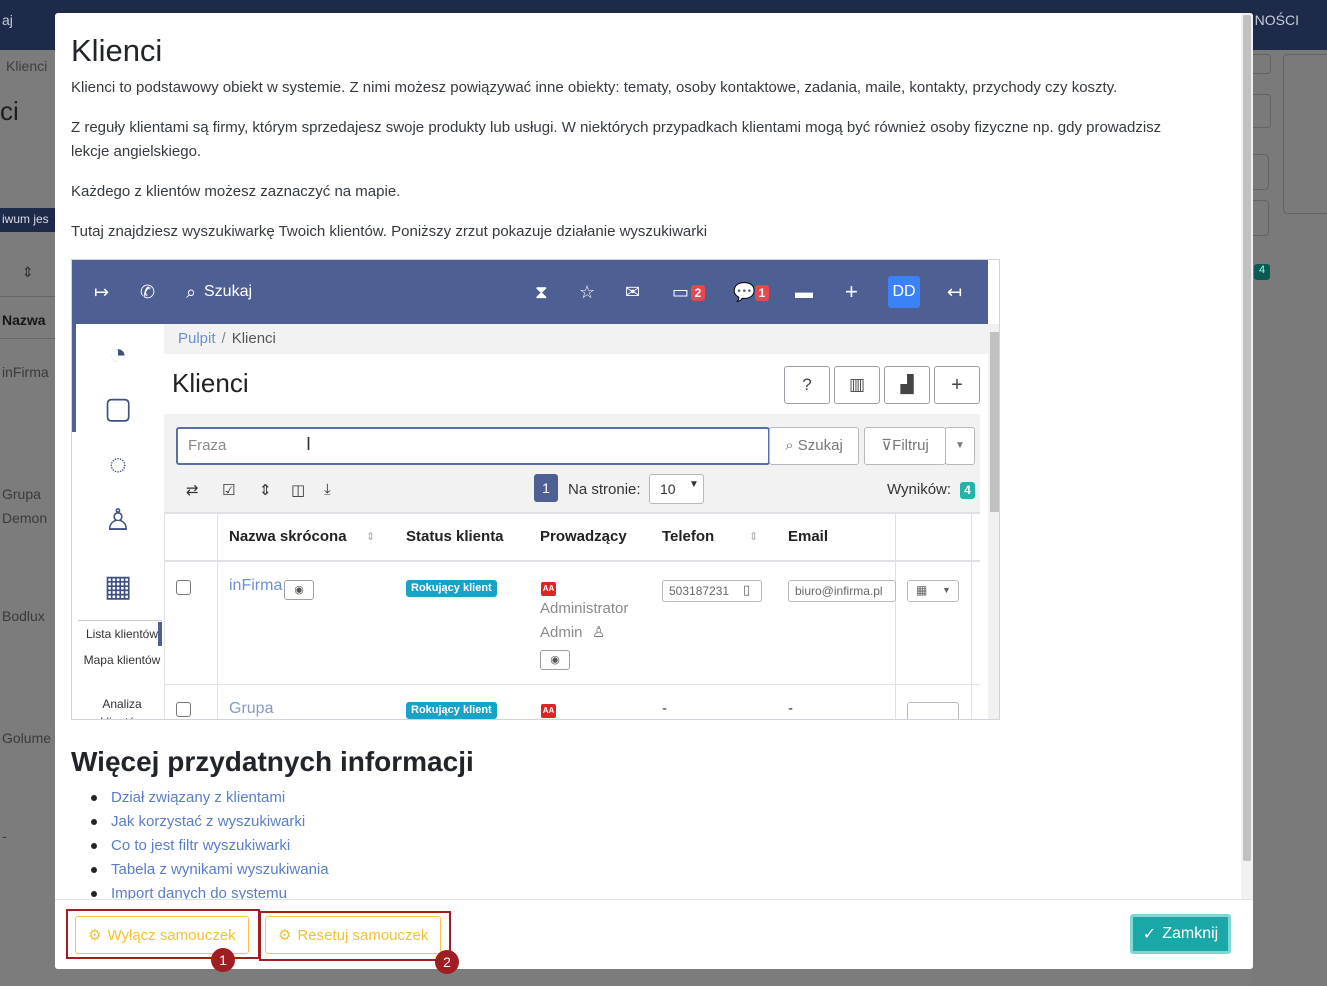 This screenshot has width=1327, height=986. What do you see at coordinates (74, 378) in the screenshot?
I see `sidebar-active-indicator` at bounding box center [74, 378].